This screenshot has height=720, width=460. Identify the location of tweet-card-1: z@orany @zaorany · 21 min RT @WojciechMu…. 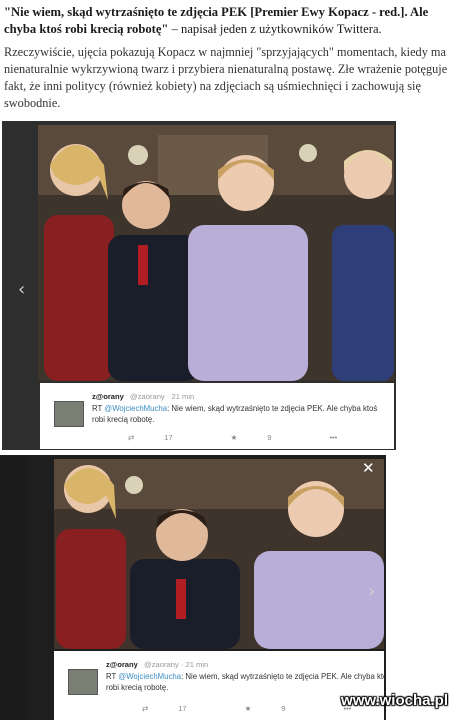
(217, 416).